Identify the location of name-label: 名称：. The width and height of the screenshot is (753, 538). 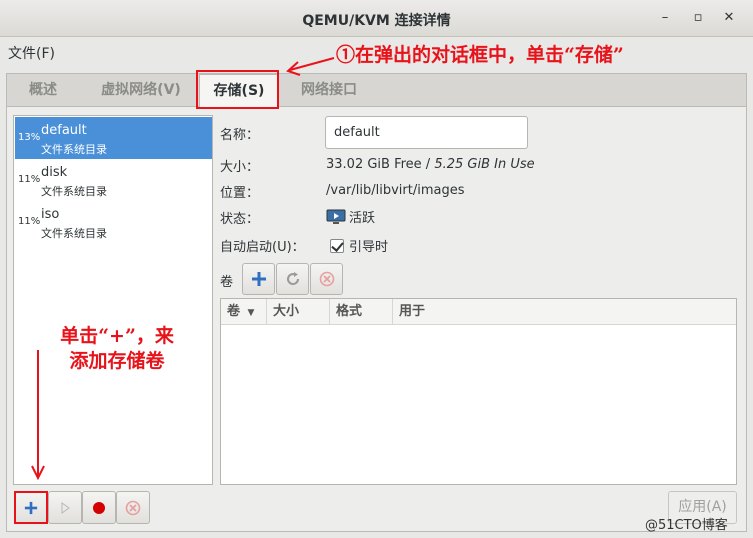
(240, 135).